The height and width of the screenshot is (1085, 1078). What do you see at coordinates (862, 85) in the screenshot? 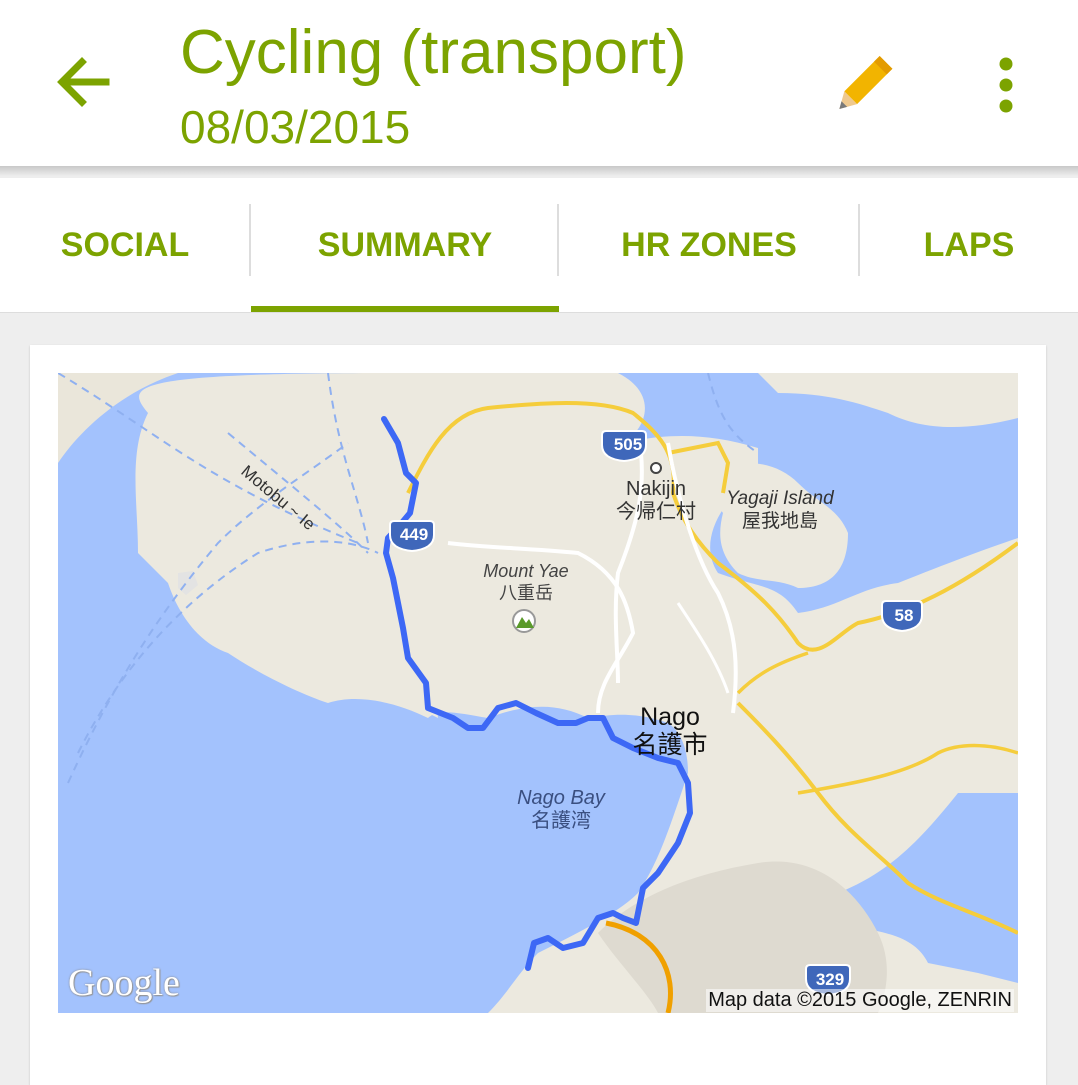
I see `pencil-icon` at bounding box center [862, 85].